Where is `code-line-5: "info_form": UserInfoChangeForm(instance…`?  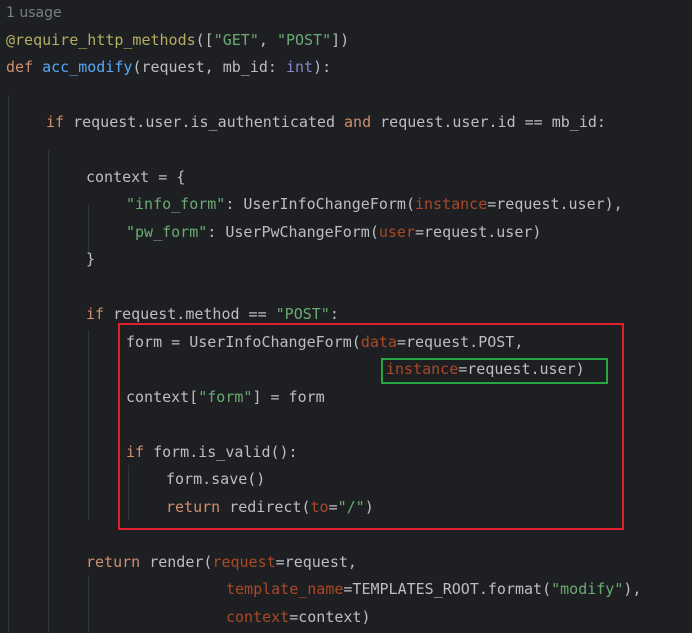 code-line-5: "info_form": UserInfoChangeForm(instance… is located at coordinates (374, 205).